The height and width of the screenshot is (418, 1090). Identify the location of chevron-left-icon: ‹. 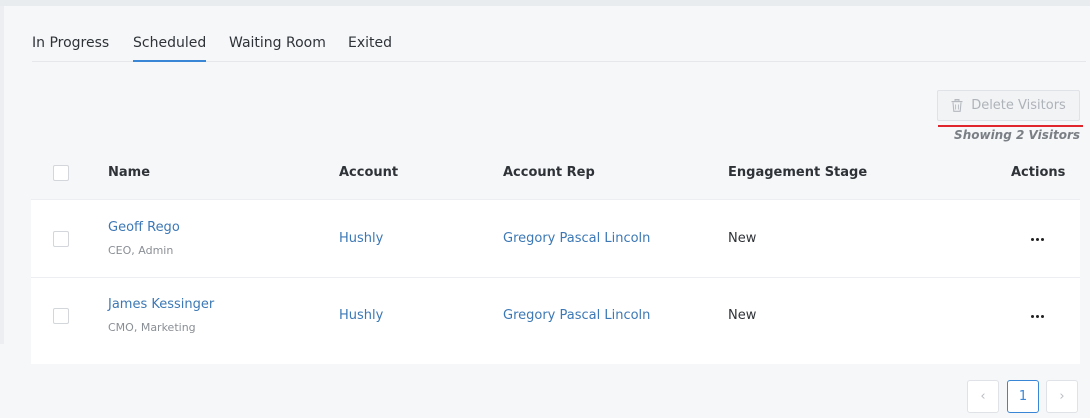
(983, 396).